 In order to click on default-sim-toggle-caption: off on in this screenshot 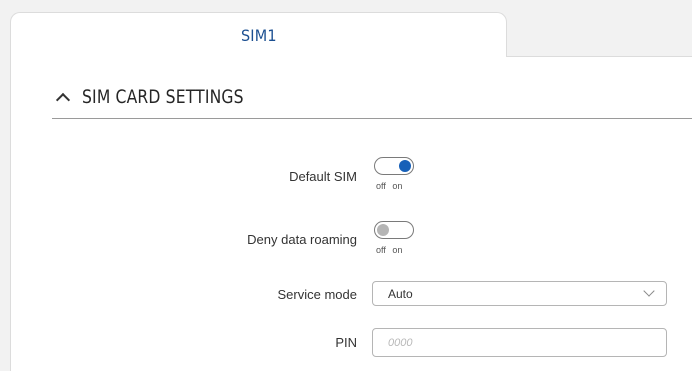, I will do `click(389, 186)`.